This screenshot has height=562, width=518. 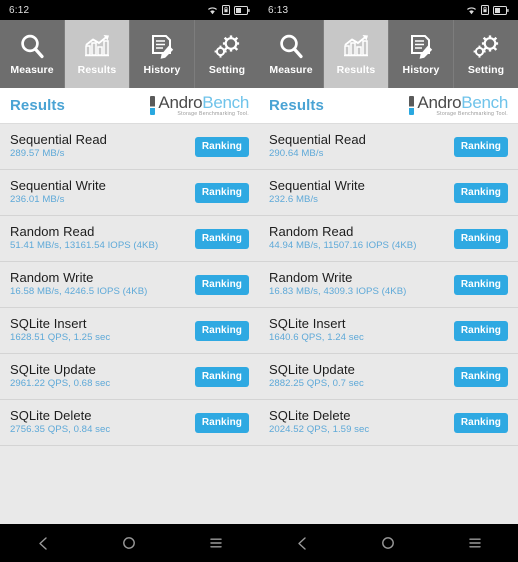 I want to click on result-row: Sequential Write 236.01 MB/s Ranking, so click(x=129, y=193).